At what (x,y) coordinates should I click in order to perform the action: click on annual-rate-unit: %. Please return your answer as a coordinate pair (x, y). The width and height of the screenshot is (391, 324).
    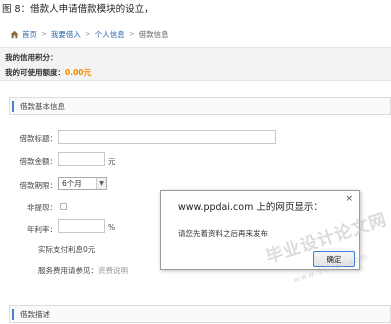
    Looking at the image, I should click on (112, 227).